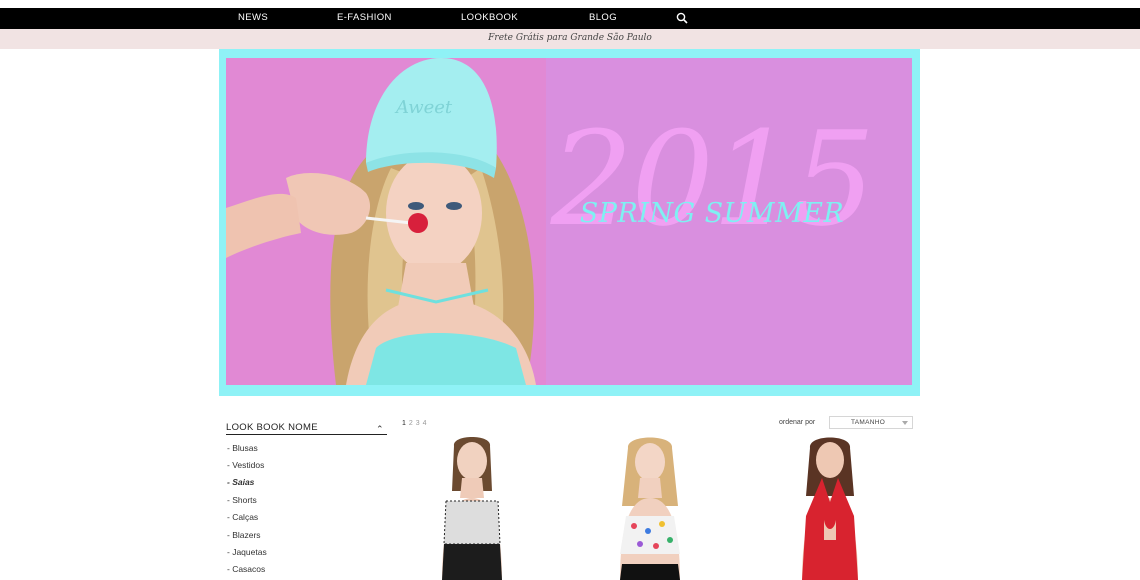 The image size is (1140, 580). Describe the element at coordinates (472, 508) in the screenshot. I see `product-card-gingham-top` at that location.